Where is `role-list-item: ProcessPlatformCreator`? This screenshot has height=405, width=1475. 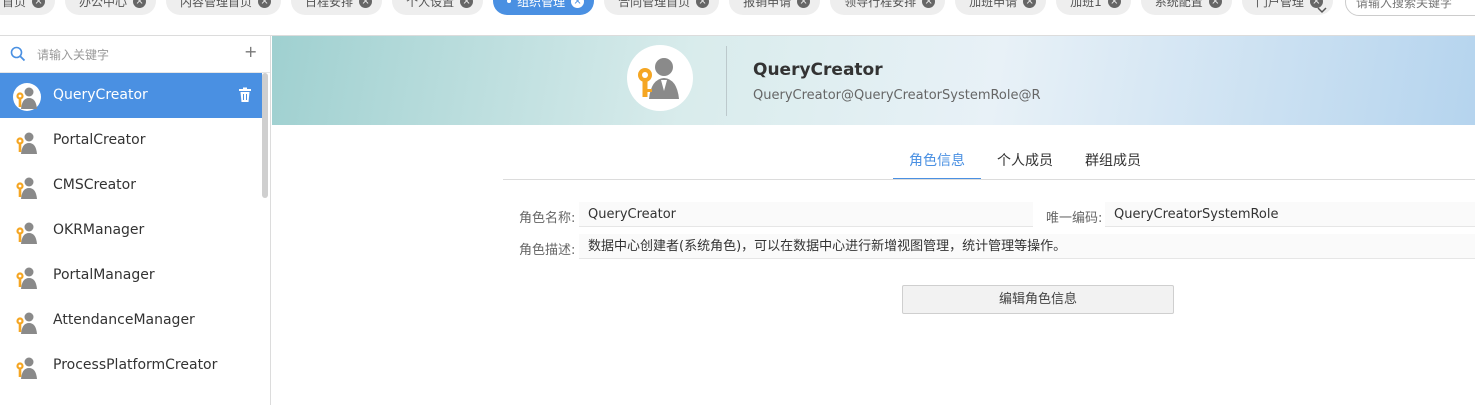
role-list-item: ProcessPlatformCreator is located at coordinates (131, 365).